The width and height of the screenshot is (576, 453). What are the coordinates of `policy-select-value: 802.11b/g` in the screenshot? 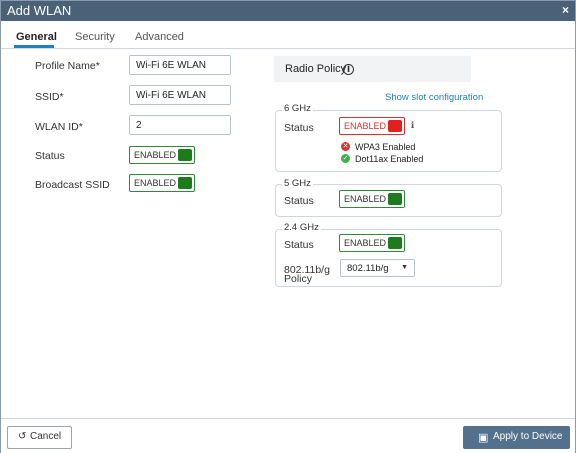 It's located at (368, 268).